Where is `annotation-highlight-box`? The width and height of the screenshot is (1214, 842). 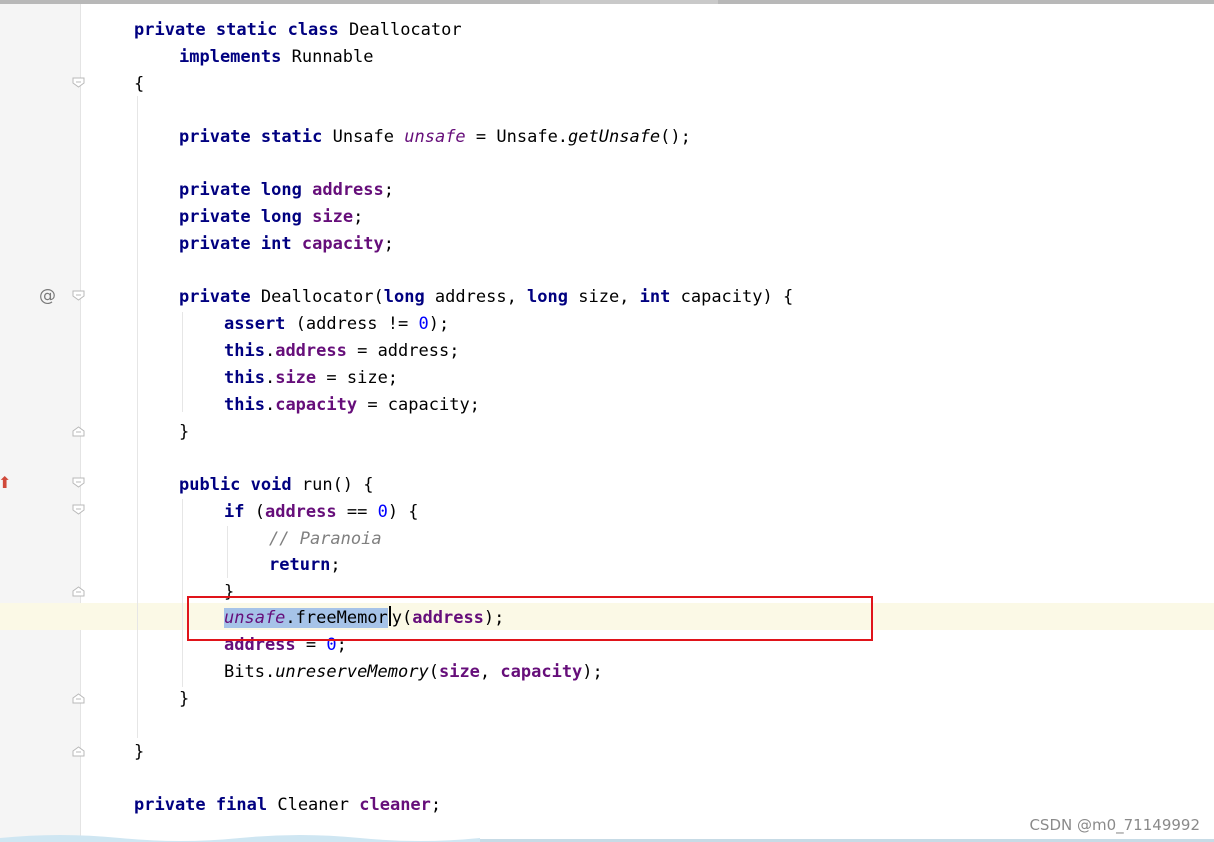 annotation-highlight-box is located at coordinates (530, 618).